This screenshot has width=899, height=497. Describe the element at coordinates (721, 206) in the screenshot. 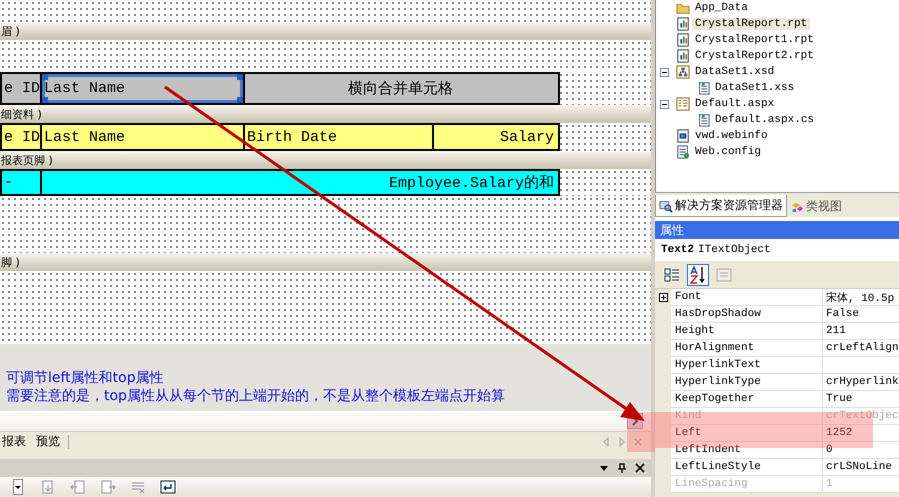

I see `panel-tab: 解决方案资源管理器` at that location.